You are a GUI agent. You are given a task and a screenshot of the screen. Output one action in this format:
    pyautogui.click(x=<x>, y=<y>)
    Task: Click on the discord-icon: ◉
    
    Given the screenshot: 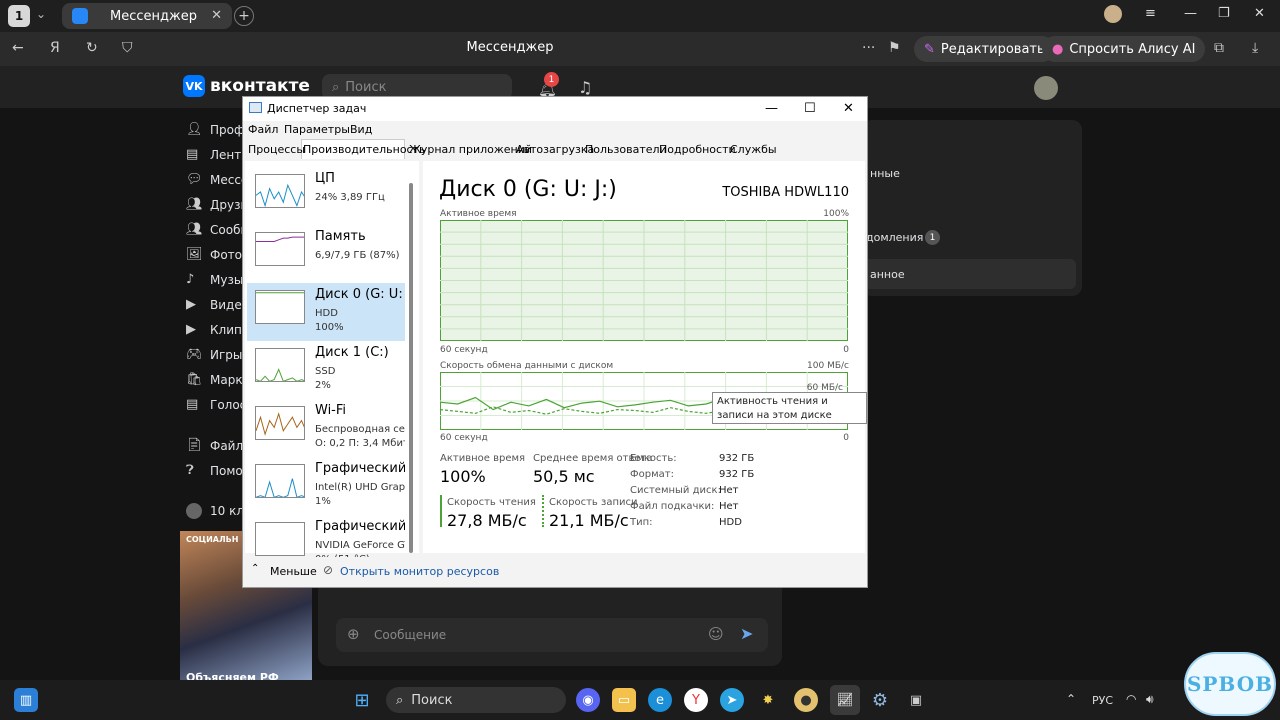 What is the action you would take?
    pyautogui.click(x=588, y=700)
    